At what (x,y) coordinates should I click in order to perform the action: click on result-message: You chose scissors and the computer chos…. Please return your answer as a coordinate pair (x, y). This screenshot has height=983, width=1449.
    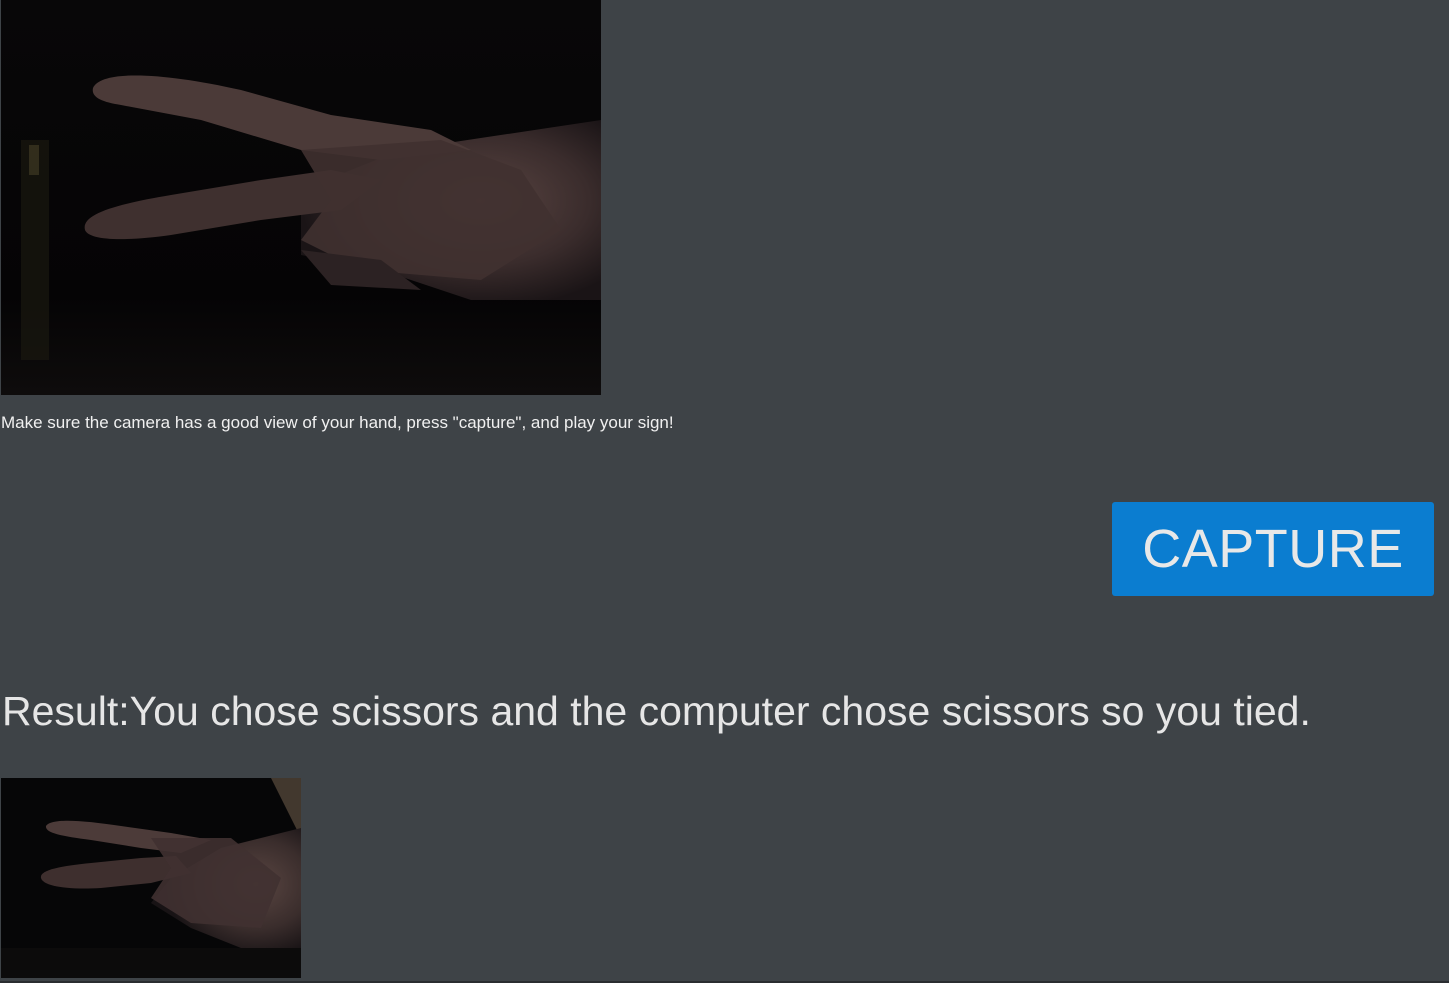
    Looking at the image, I should click on (720, 711).